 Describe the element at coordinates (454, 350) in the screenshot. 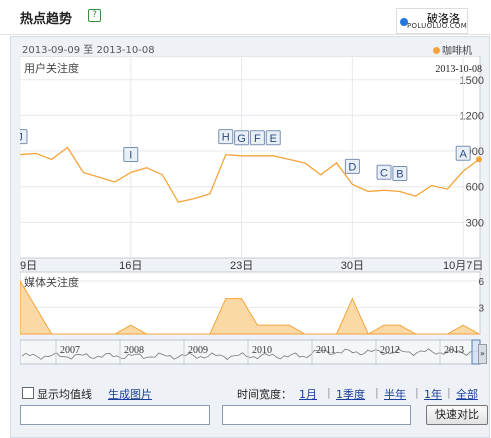

I see `navigator-year-label: 2013` at that location.